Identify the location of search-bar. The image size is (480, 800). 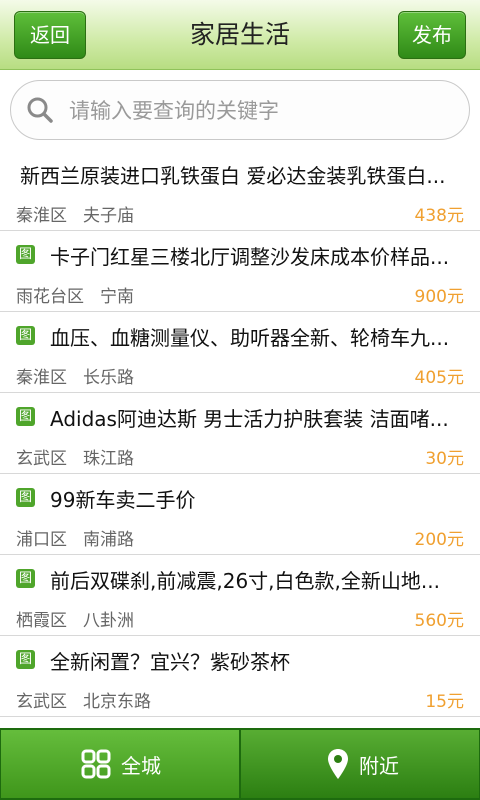
(240, 110).